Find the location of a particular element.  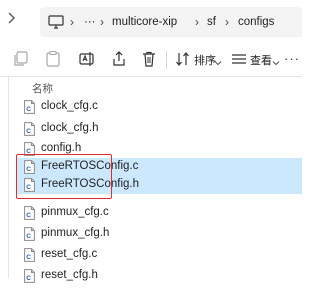

forward-icon is located at coordinates (11, 20).